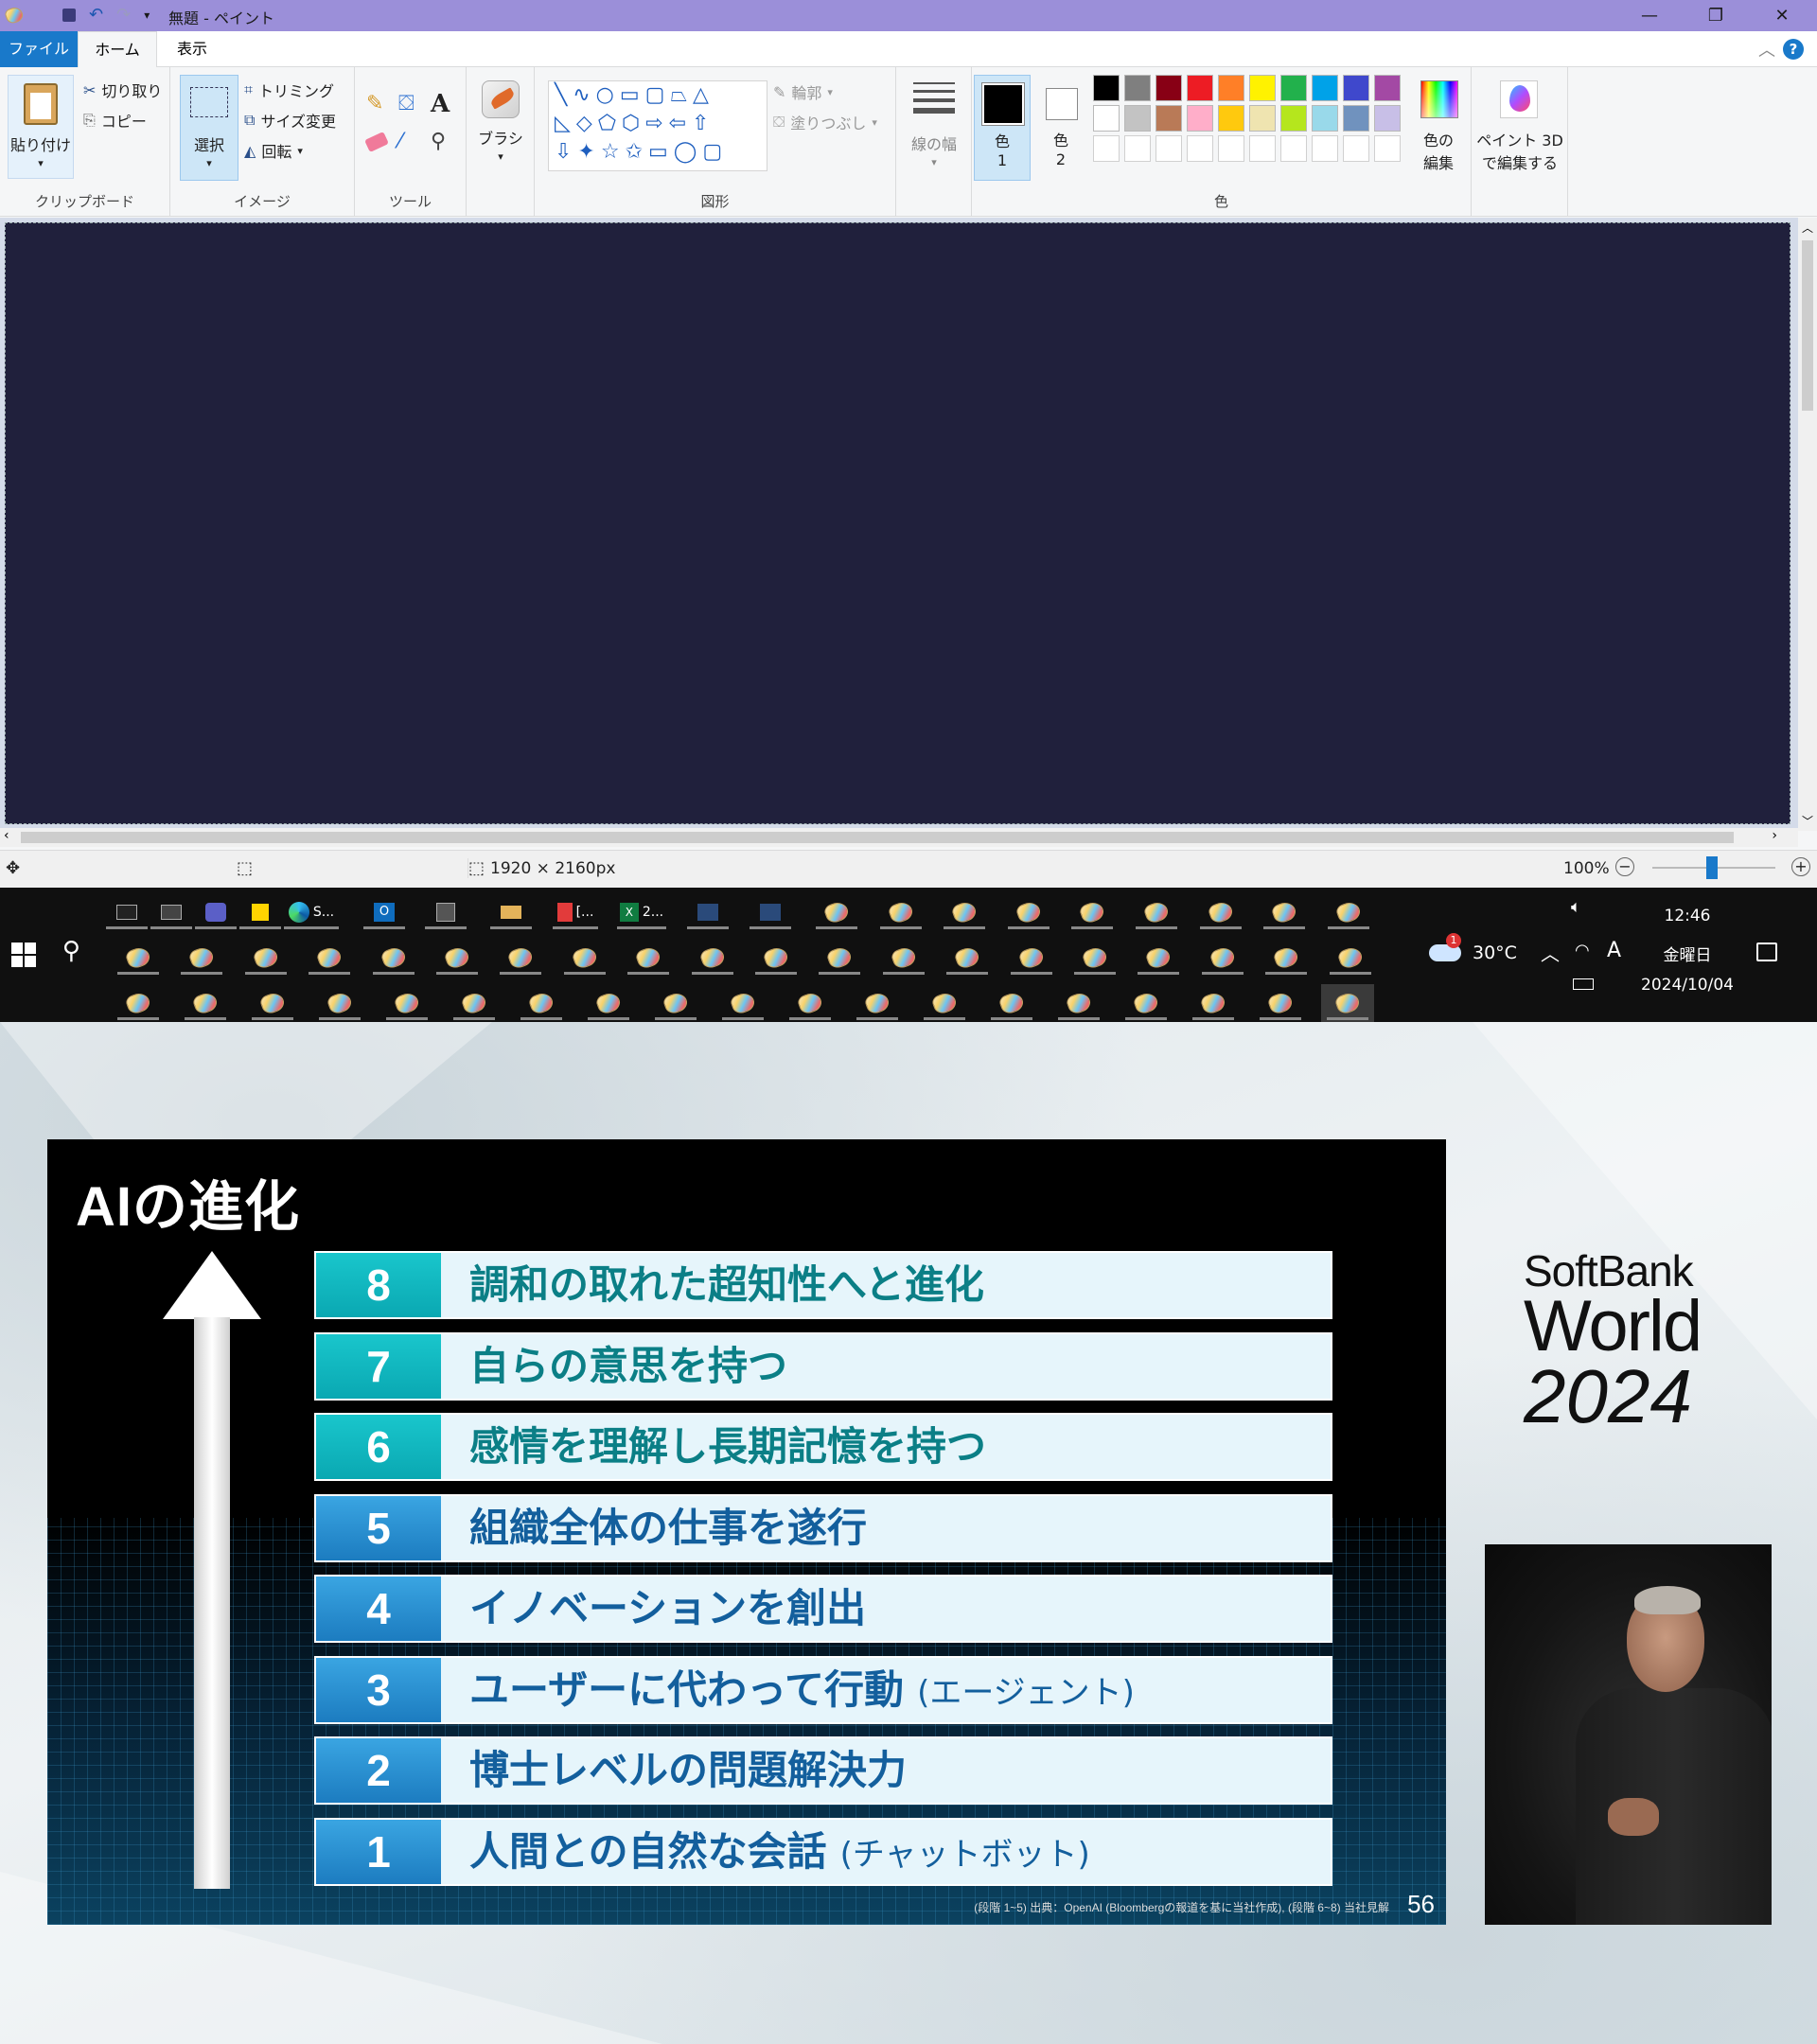 The image size is (1817, 2044). What do you see at coordinates (1766, 952) in the screenshot?
I see `notification-center-icon` at bounding box center [1766, 952].